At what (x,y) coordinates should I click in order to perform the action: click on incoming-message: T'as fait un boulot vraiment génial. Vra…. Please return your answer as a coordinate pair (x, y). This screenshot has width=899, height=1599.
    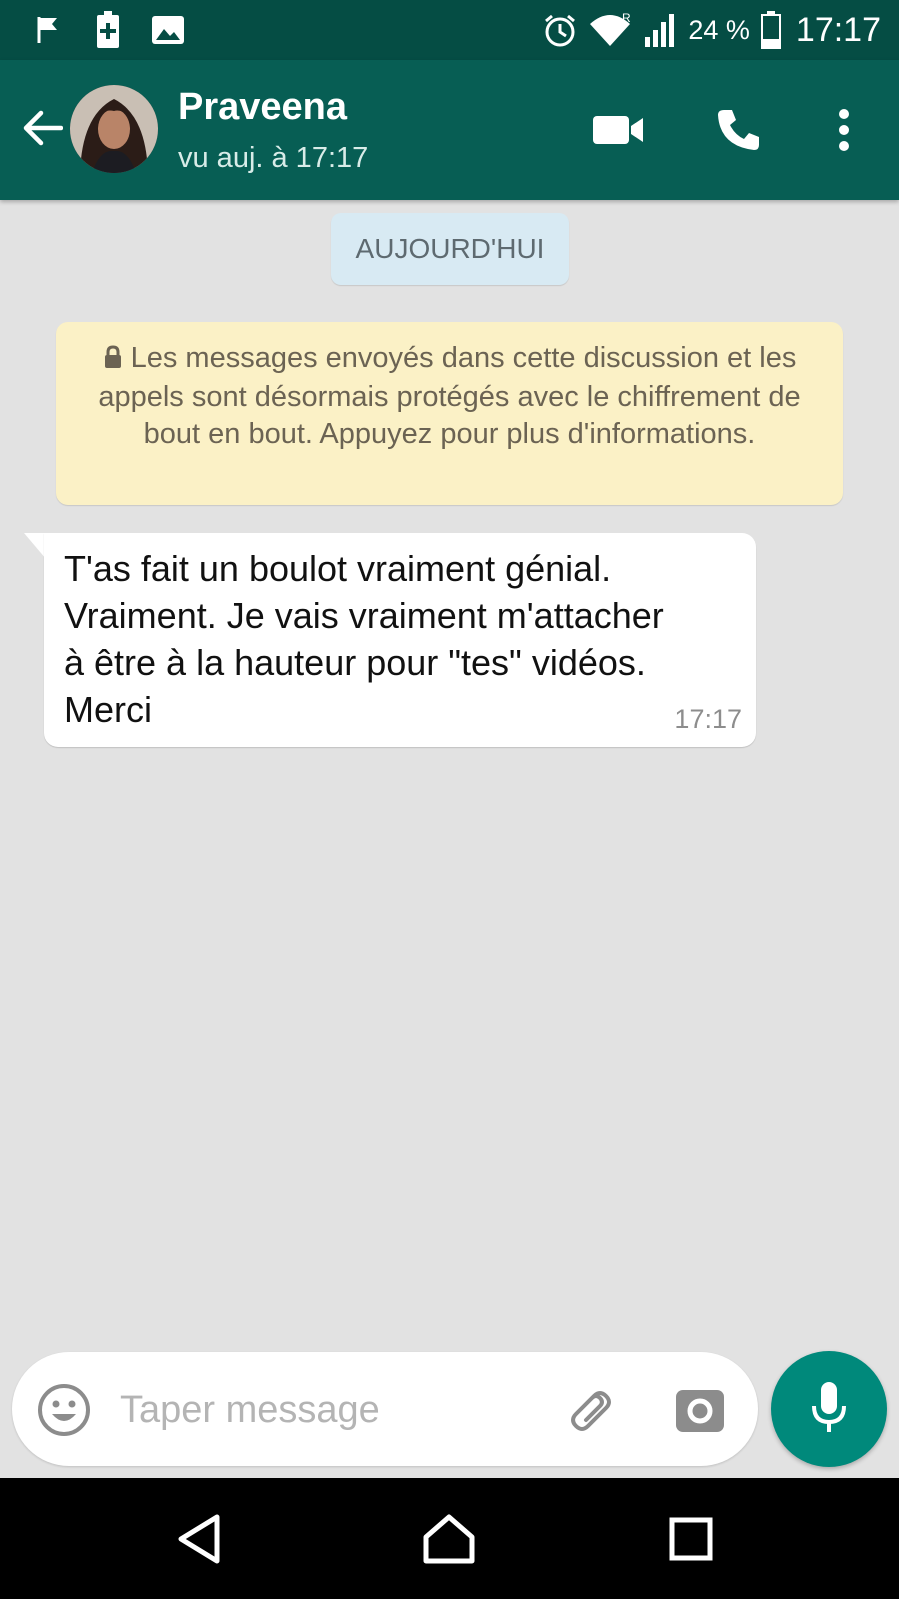
    Looking at the image, I should click on (400, 640).